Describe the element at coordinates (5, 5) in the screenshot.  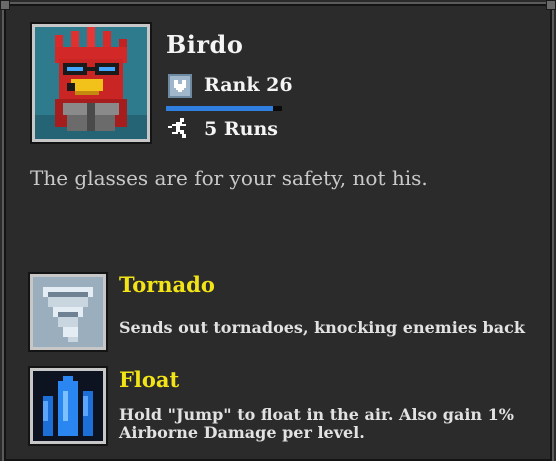
I see `panel-corner-top-left` at that location.